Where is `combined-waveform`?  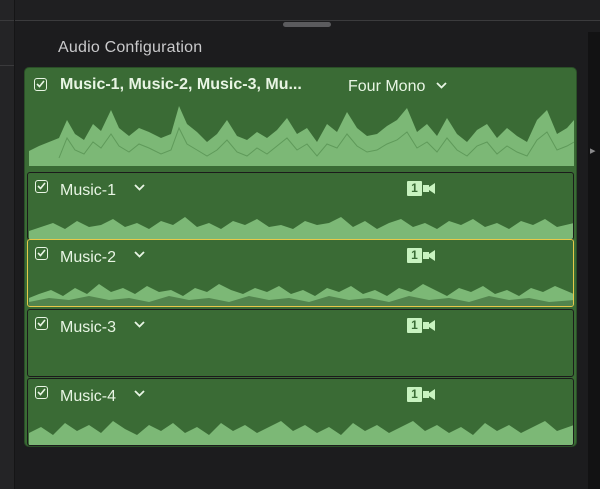
combined-waveform is located at coordinates (301, 136).